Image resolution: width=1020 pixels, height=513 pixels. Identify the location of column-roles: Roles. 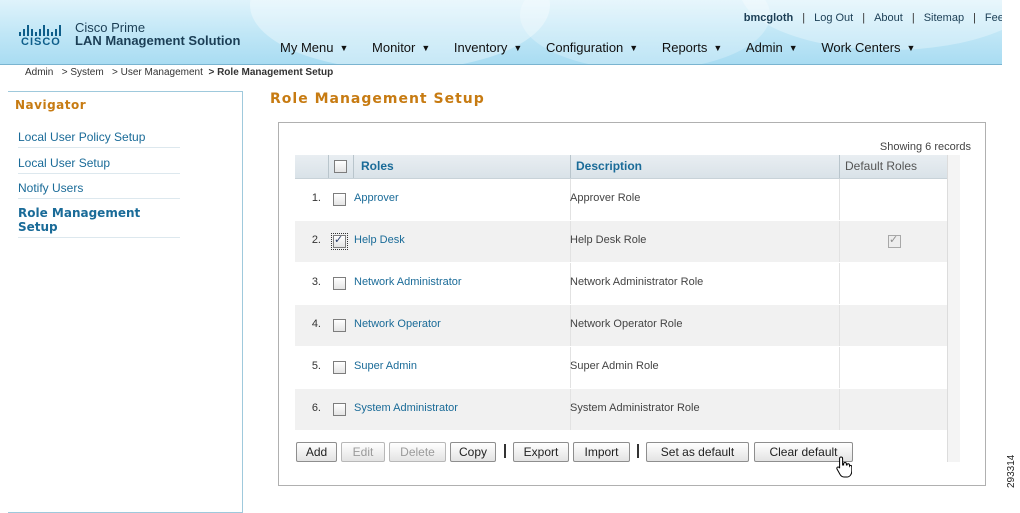
(377, 166).